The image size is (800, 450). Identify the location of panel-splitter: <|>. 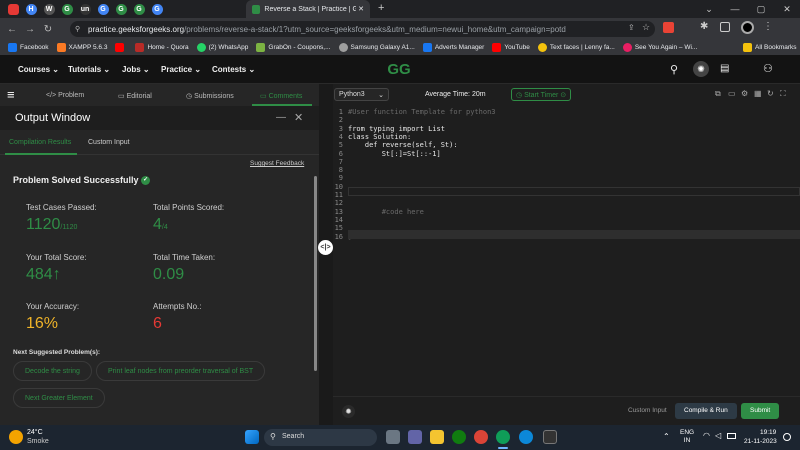
(325, 254).